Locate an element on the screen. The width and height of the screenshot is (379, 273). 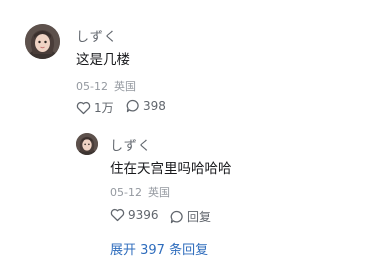
reply-text: 住在天宫里吗哈哈哈 is located at coordinates (171, 169).